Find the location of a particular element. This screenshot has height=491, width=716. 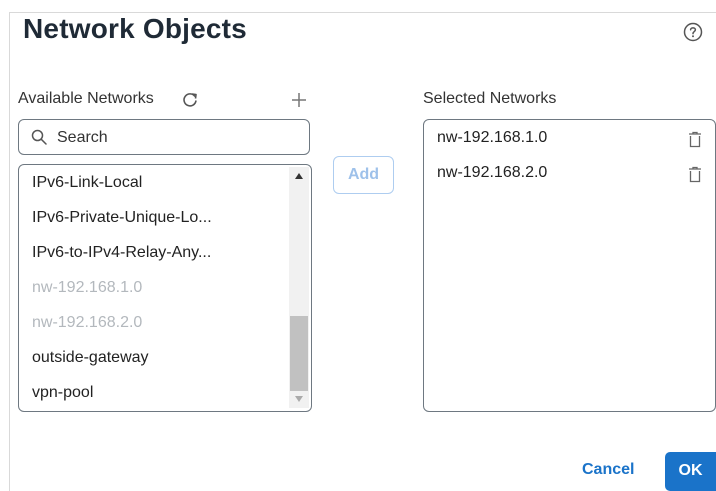

search-icon is located at coordinates (39, 137).